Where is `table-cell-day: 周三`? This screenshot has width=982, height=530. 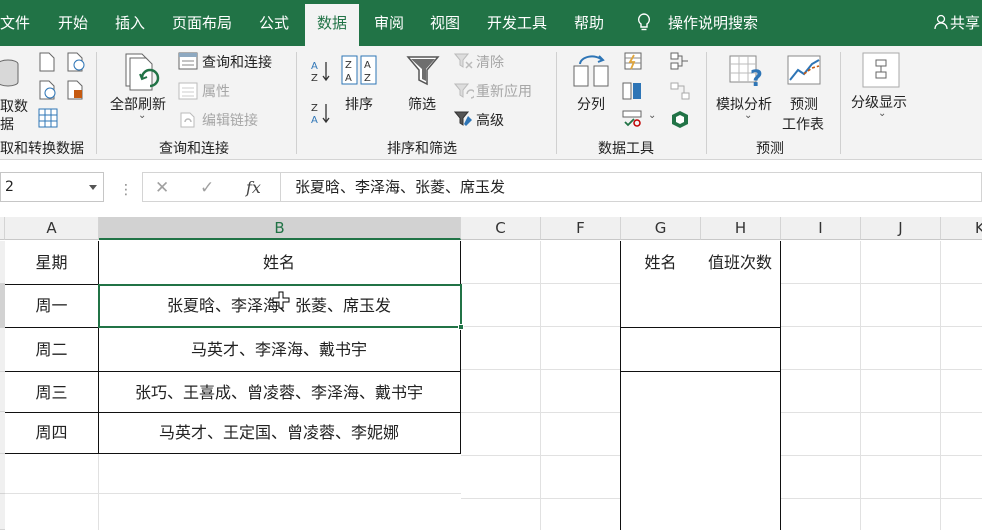
table-cell-day: 周三 is located at coordinates (52, 392).